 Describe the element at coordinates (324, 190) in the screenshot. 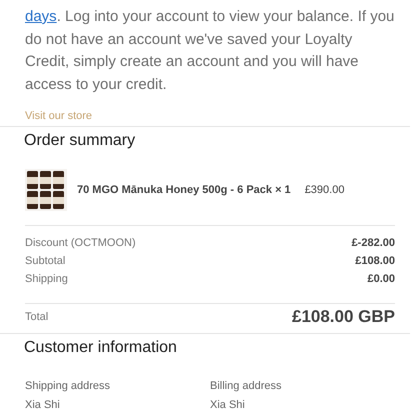

I see `product-price: £390.00` at that location.